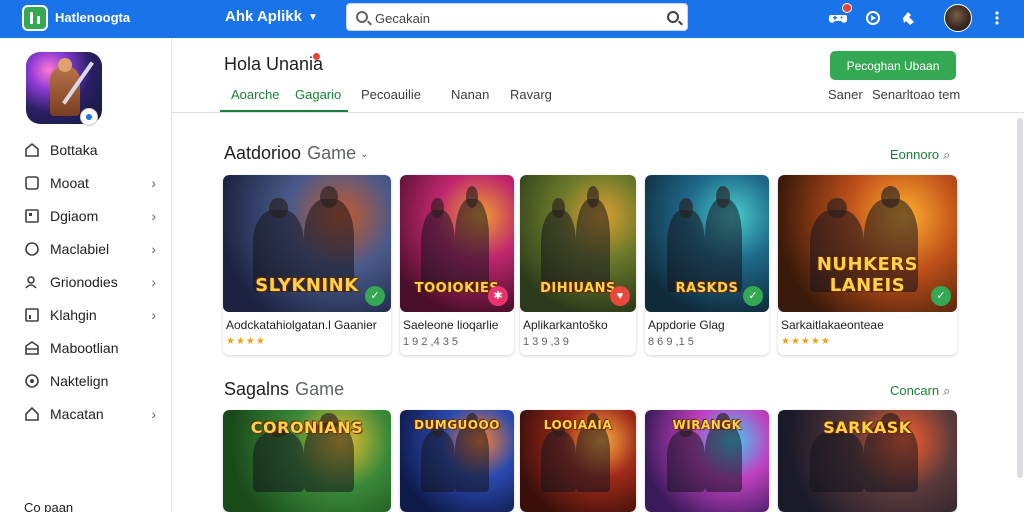  What do you see at coordinates (947, 390) in the screenshot?
I see `arrow-link-icon: ⌕` at bounding box center [947, 390].